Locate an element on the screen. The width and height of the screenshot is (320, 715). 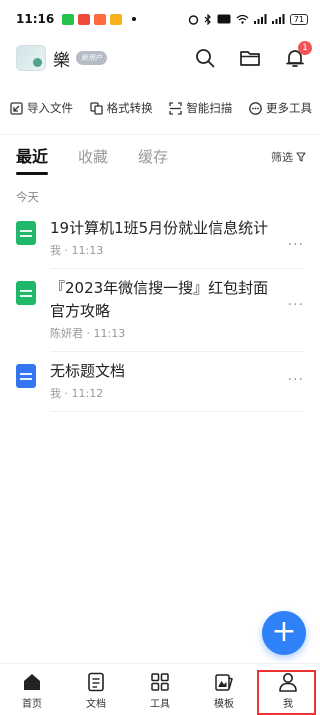
file-tabs: 最近 收藏 缓存 筛选 is located at coordinates (160, 155).